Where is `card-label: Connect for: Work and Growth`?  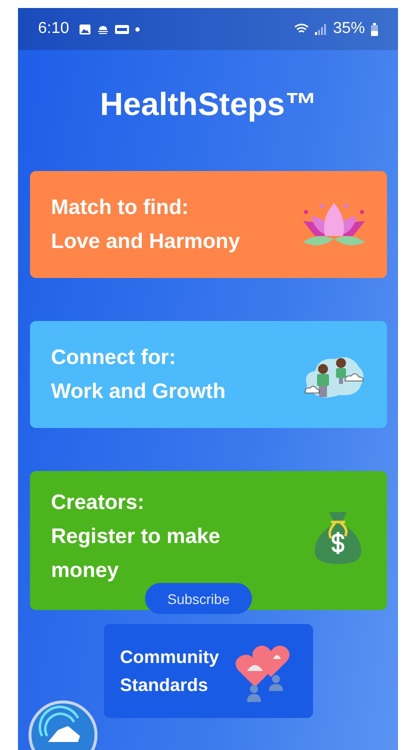 card-label: Connect for: Work and Growth is located at coordinates (138, 374).